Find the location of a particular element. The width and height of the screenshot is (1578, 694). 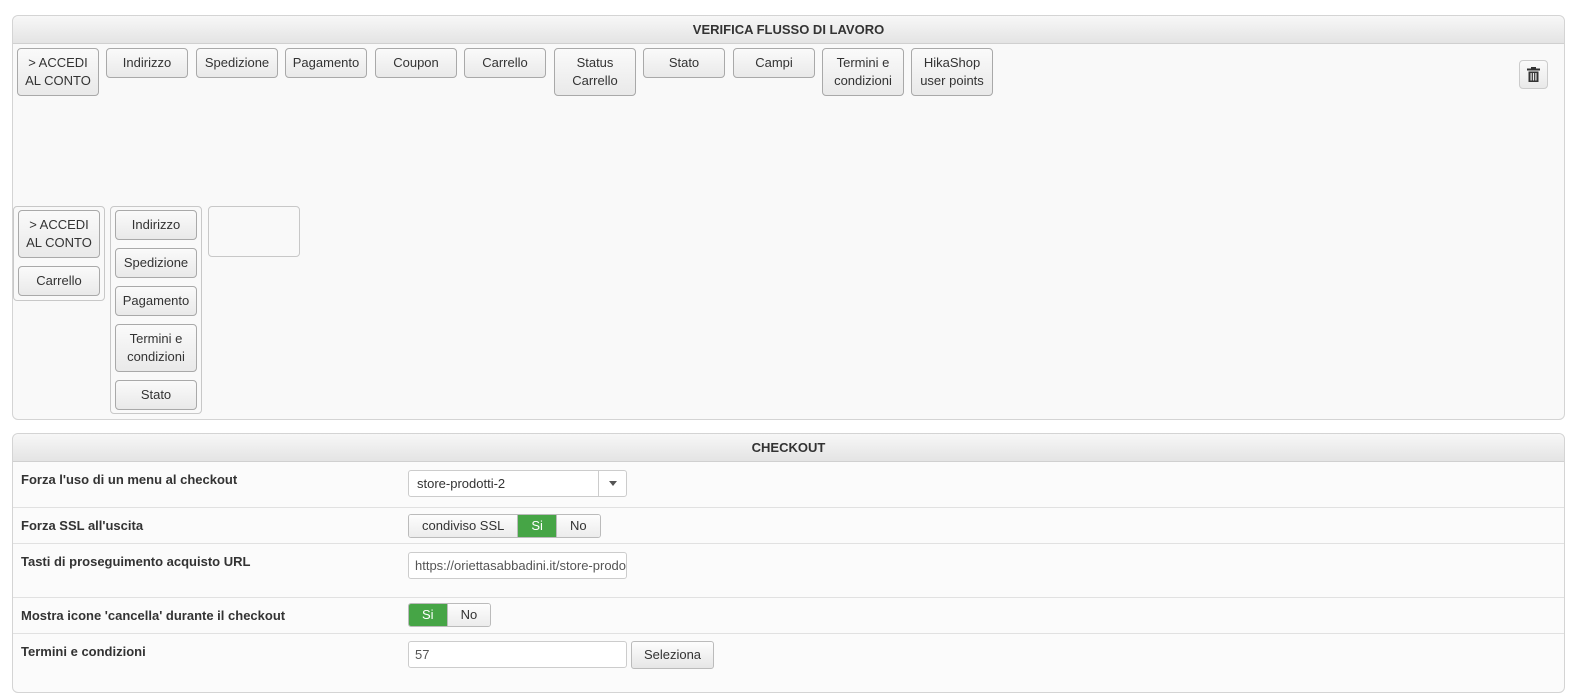

group2-step-indirizzo: Indirizzo is located at coordinates (156, 225).